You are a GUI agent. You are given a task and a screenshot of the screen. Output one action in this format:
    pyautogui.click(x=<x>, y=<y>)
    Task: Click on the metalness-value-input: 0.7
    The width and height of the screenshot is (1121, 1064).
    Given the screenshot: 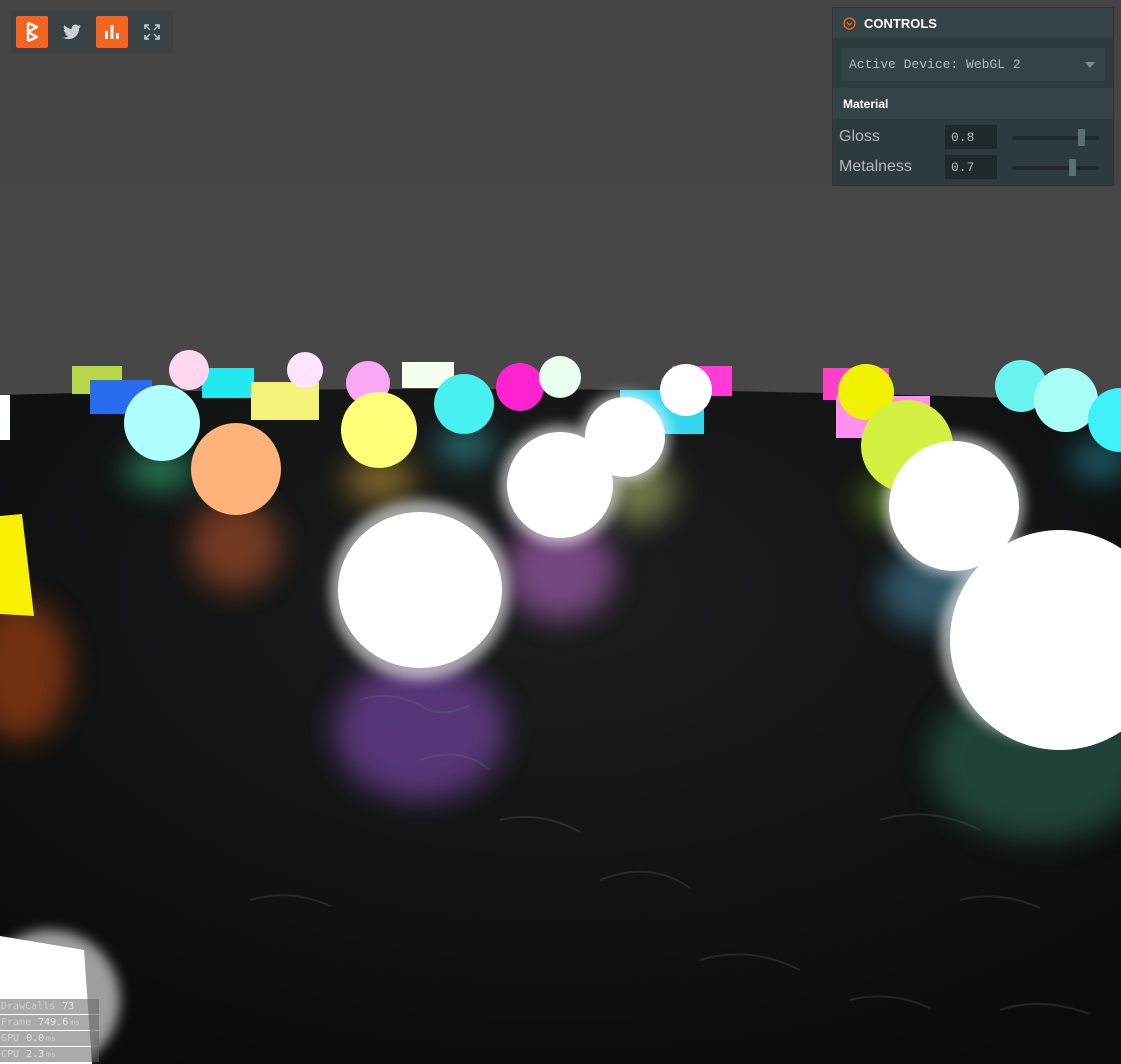 What is the action you would take?
    pyautogui.click(x=971, y=167)
    